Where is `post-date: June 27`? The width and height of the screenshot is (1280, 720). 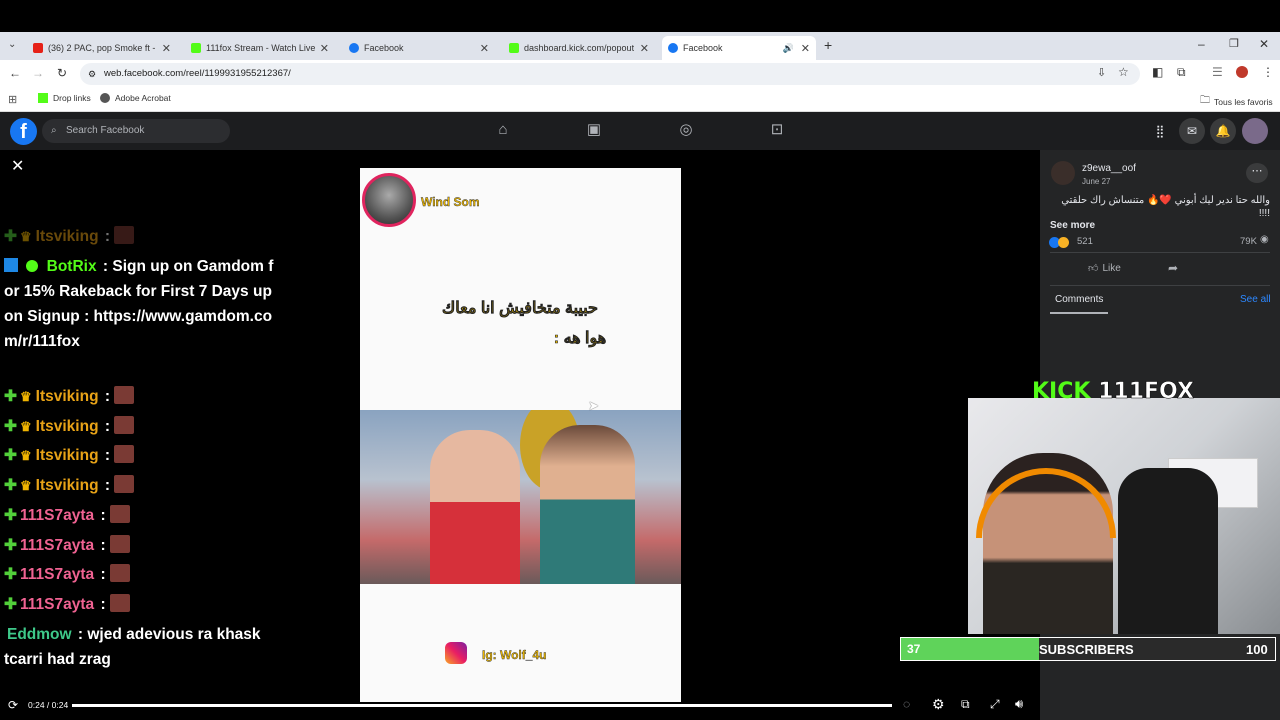 post-date: June 27 is located at coordinates (1096, 181).